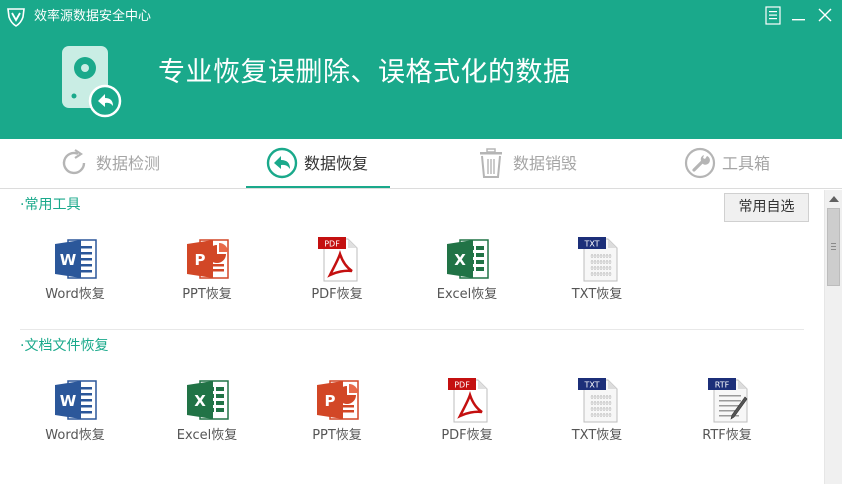 The height and width of the screenshot is (484, 842). I want to click on scroll-thumb, so click(833, 247).